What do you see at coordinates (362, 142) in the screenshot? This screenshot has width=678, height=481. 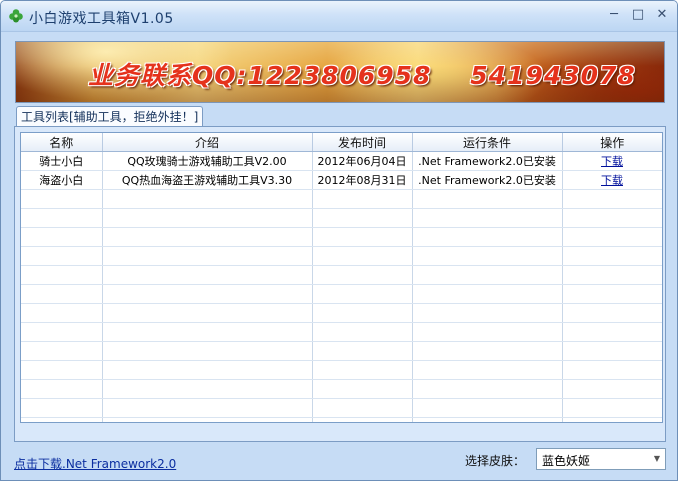 I see `column-header-date: 发布时间` at bounding box center [362, 142].